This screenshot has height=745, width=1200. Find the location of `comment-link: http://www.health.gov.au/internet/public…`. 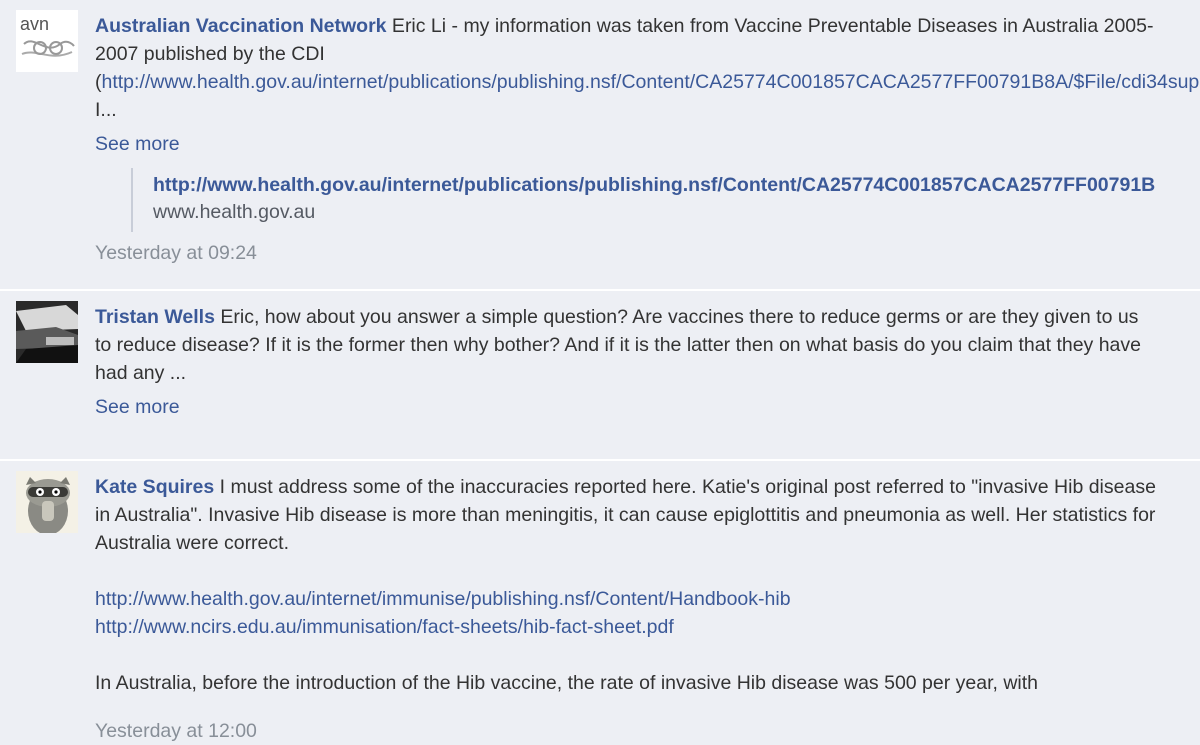

comment-link: http://www.health.gov.au/internet/public… is located at coordinates (651, 82).